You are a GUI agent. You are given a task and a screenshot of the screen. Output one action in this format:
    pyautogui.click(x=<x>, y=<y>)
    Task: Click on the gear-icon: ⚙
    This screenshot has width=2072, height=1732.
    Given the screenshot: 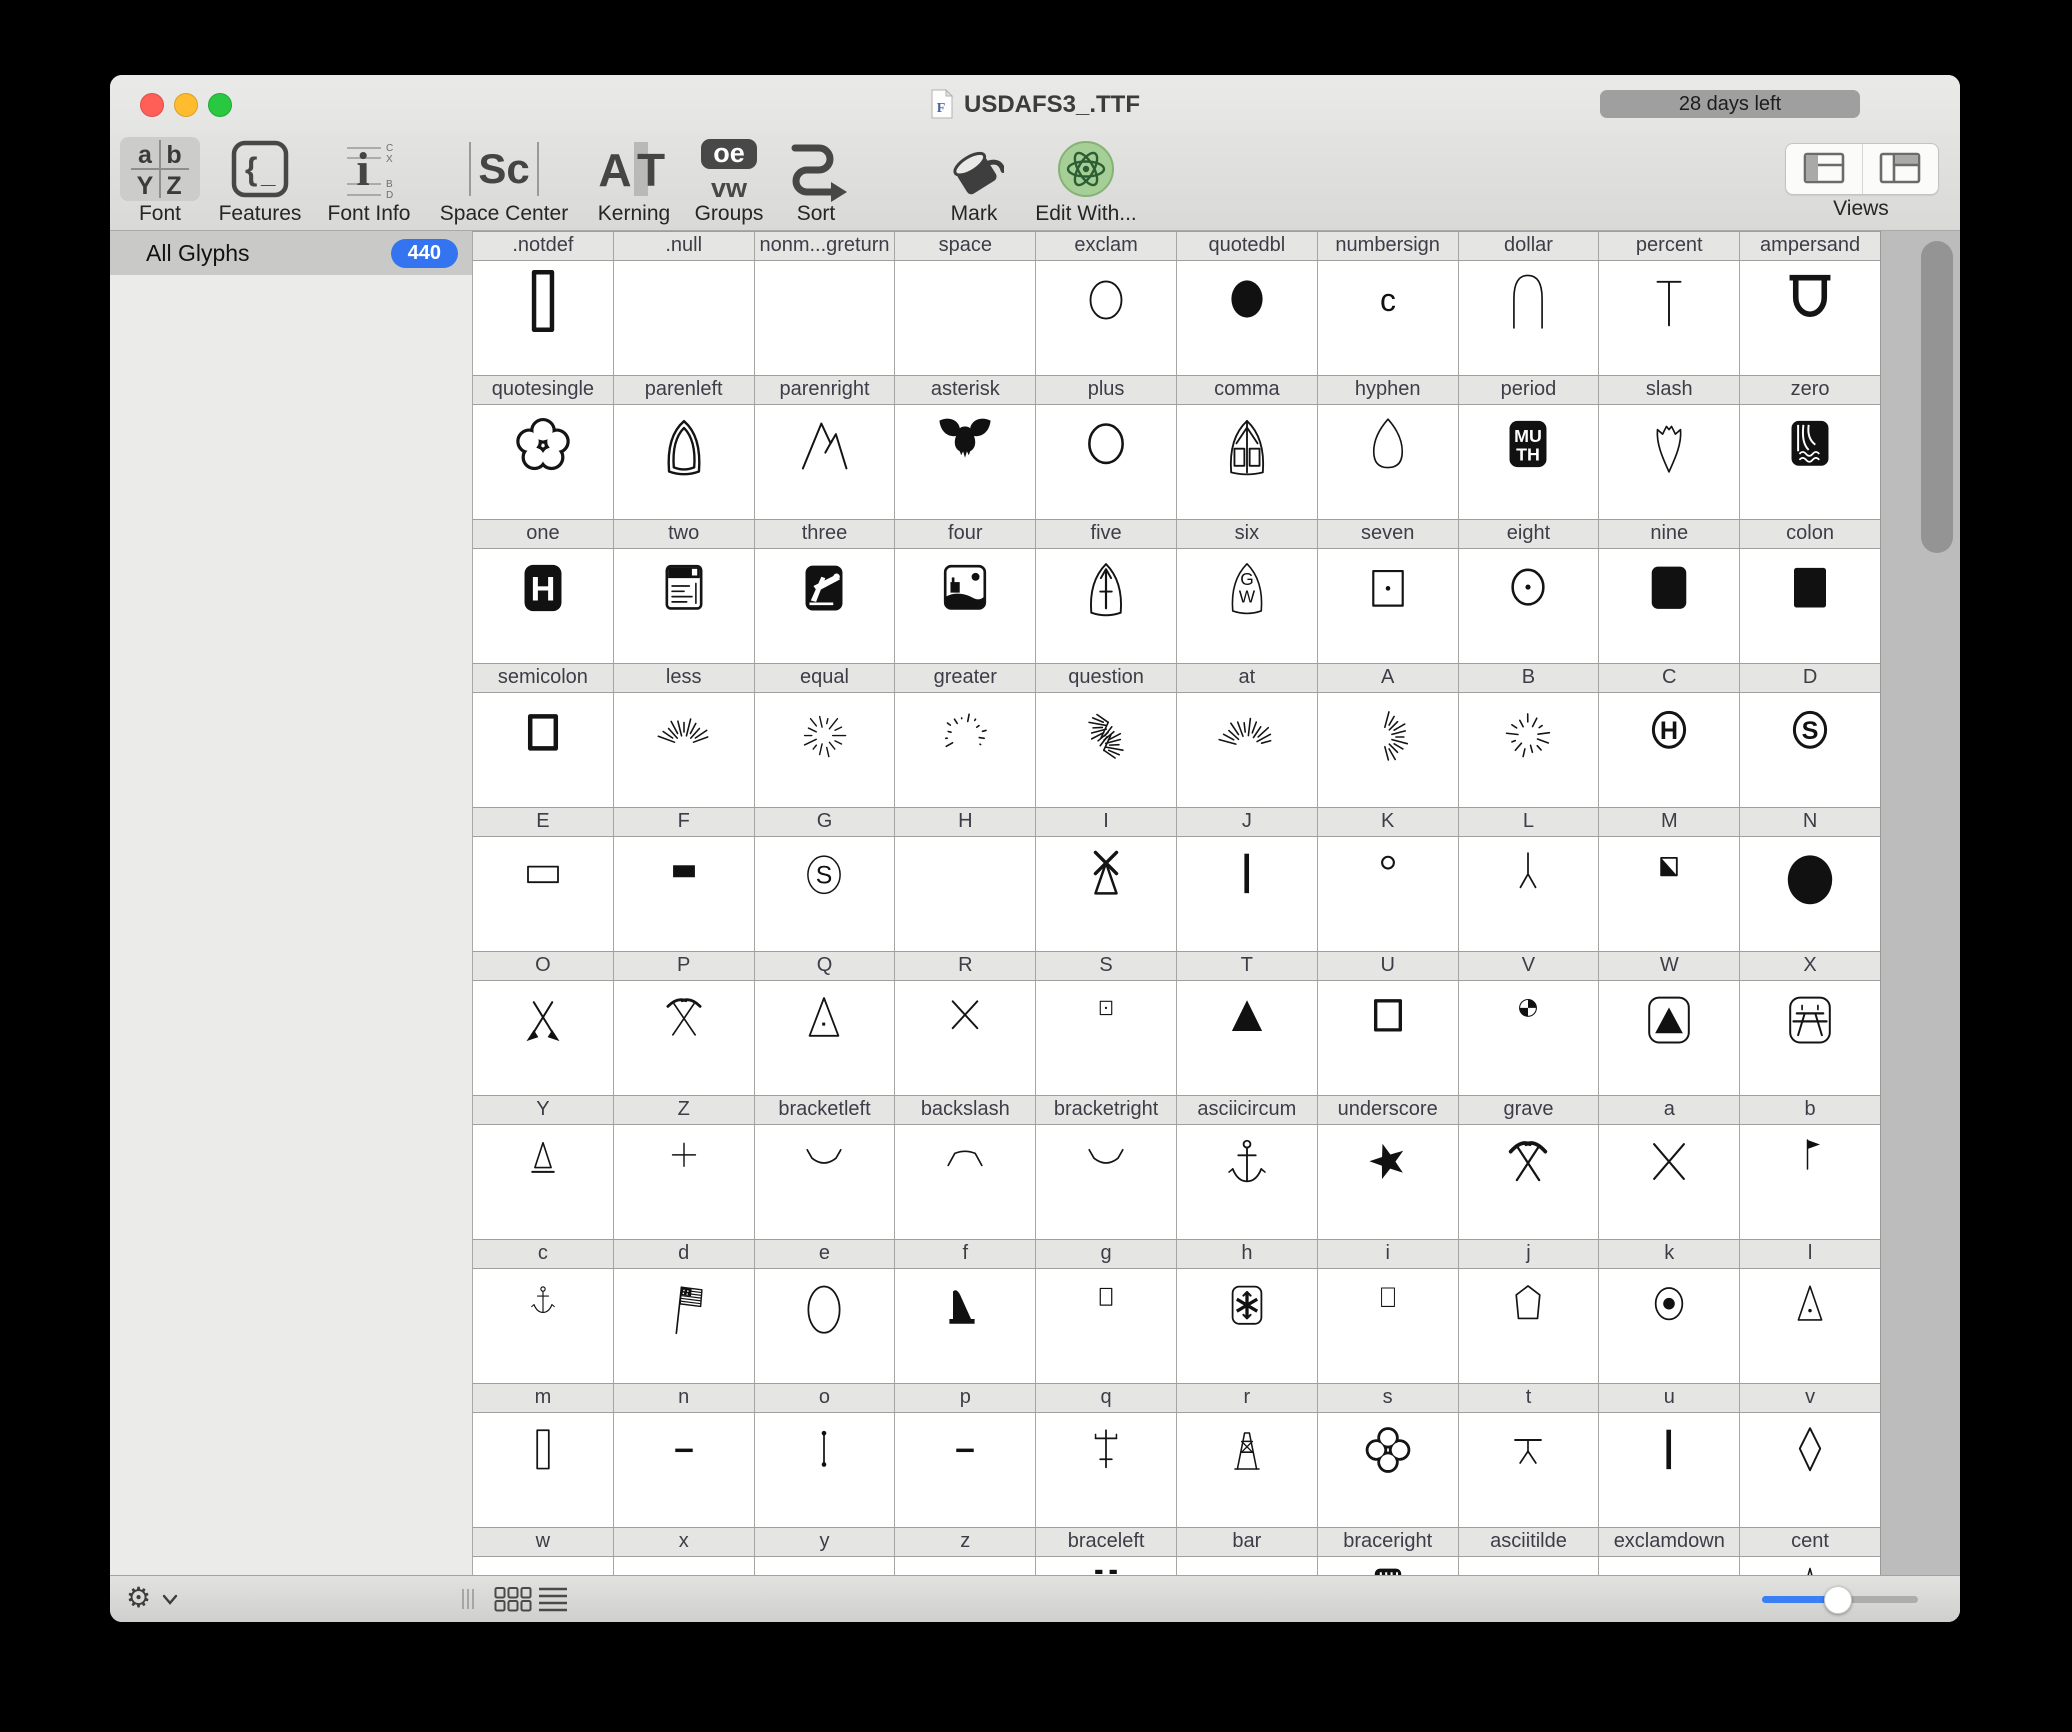 What is the action you would take?
    pyautogui.click(x=138, y=1597)
    